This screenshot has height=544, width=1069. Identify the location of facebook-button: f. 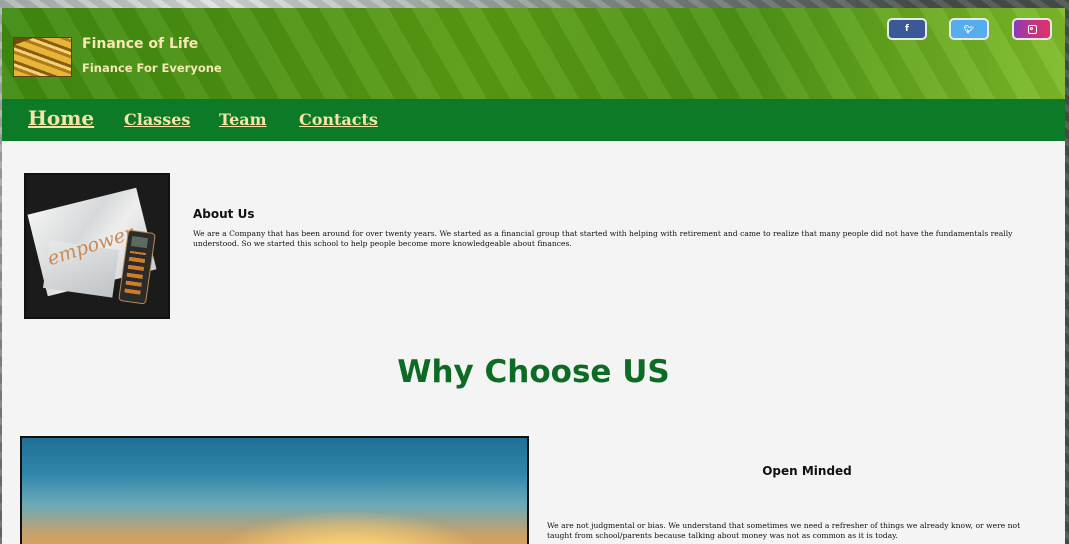
(907, 29).